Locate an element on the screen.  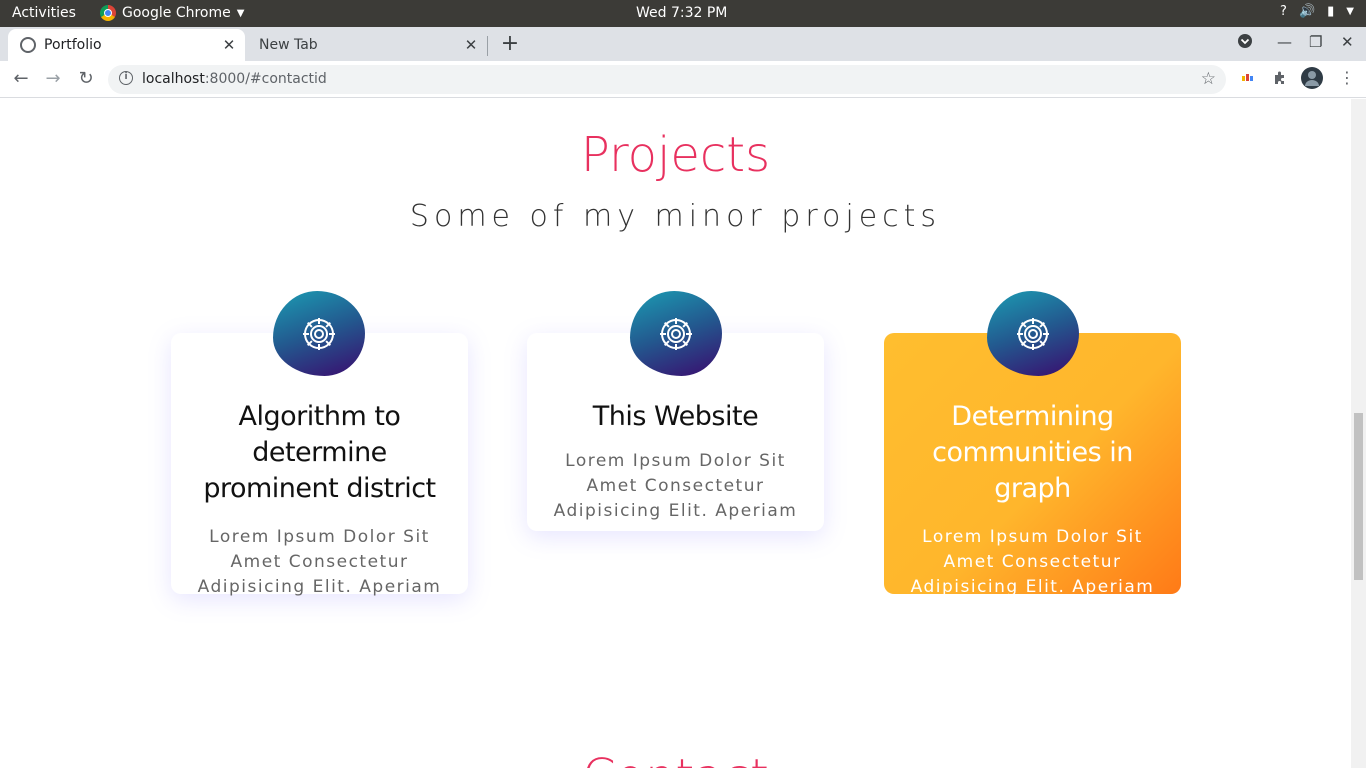
card-title: This Website is located at coordinates (675, 416).